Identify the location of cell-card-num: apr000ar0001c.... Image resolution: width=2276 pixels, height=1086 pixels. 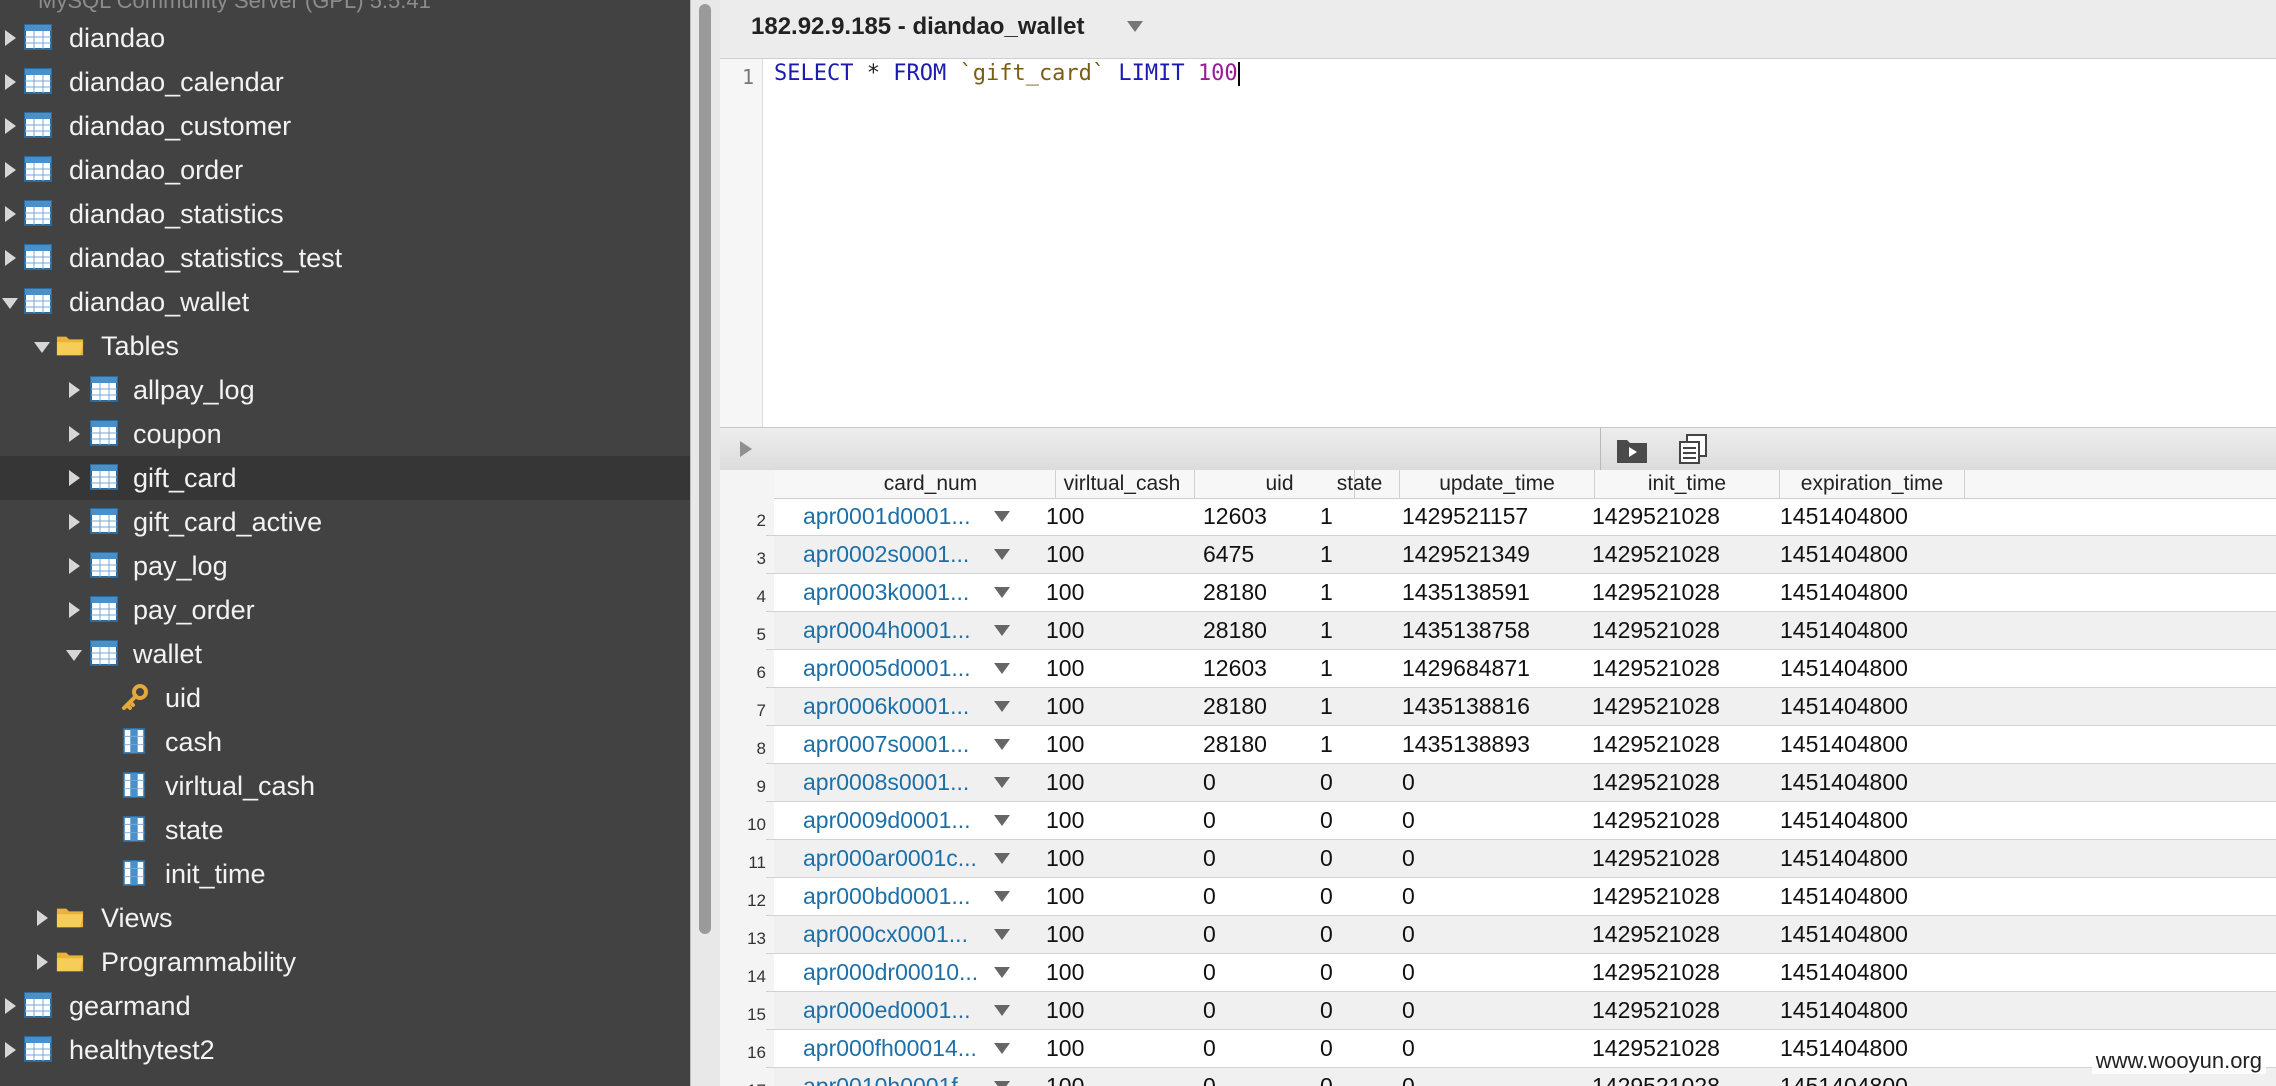
(903, 858).